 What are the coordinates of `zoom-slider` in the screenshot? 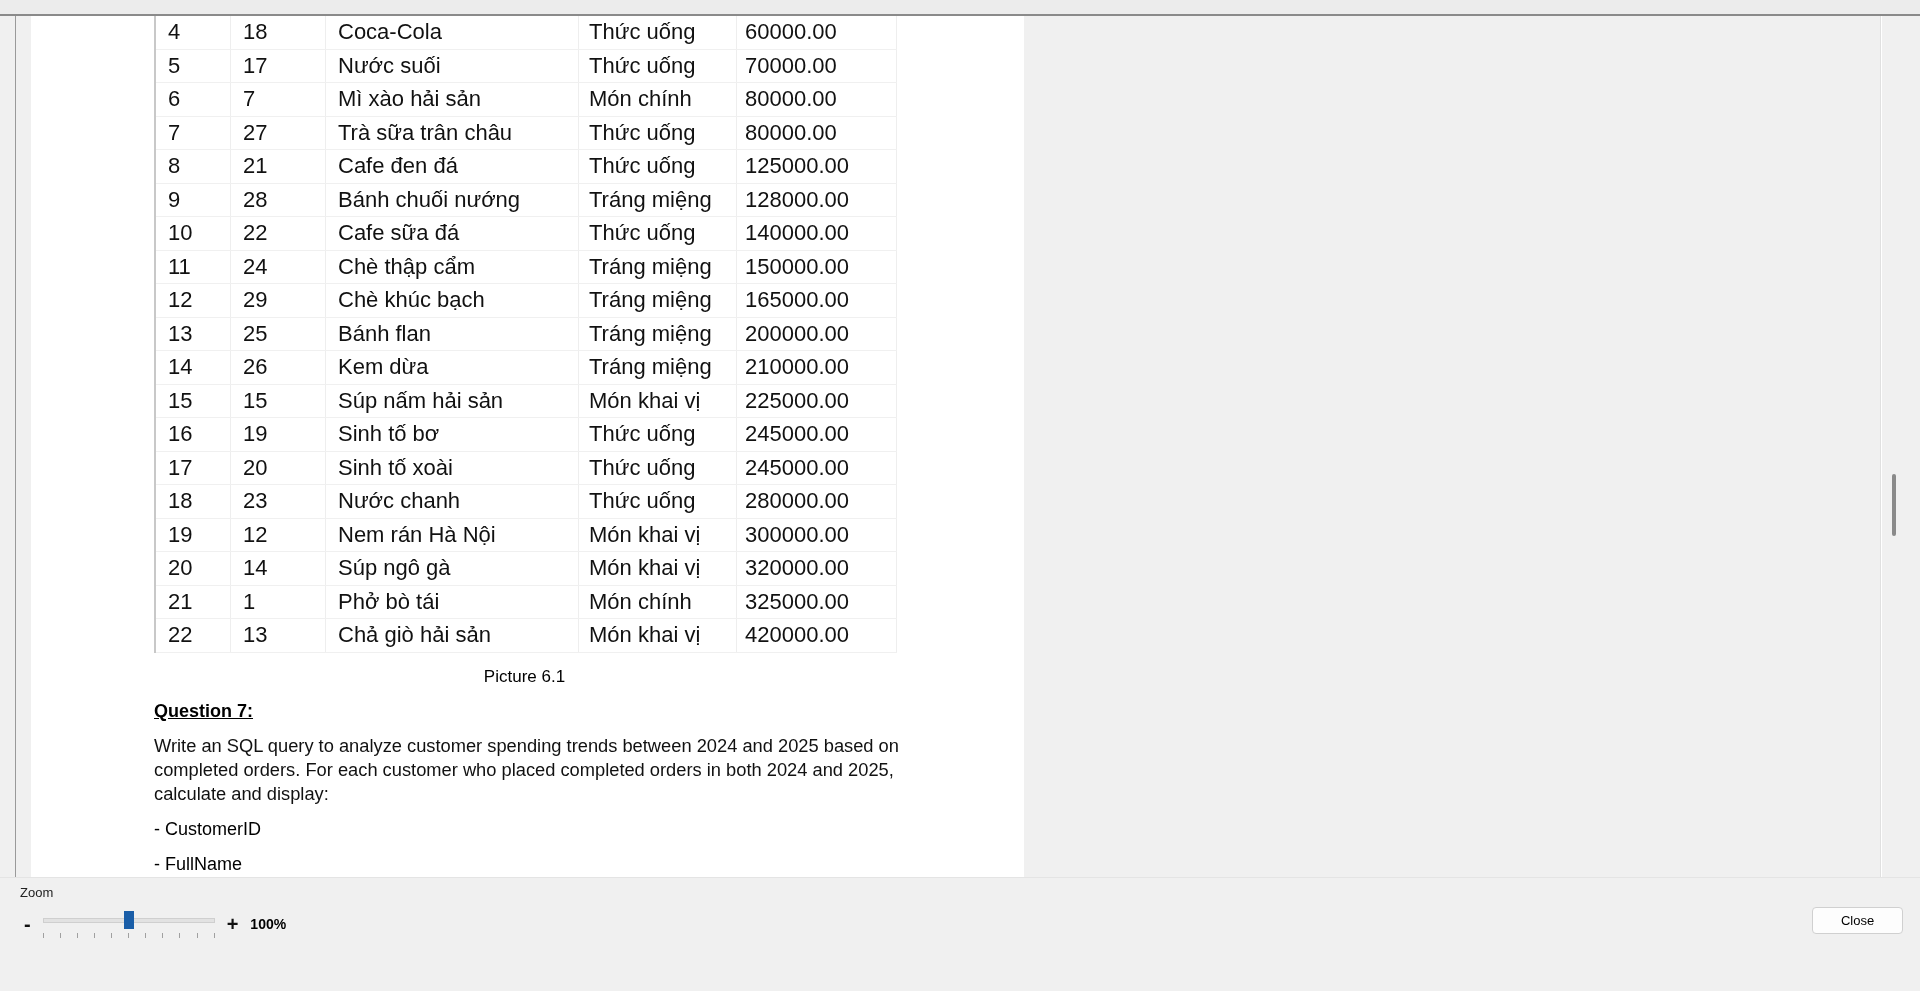 It's located at (128, 924).